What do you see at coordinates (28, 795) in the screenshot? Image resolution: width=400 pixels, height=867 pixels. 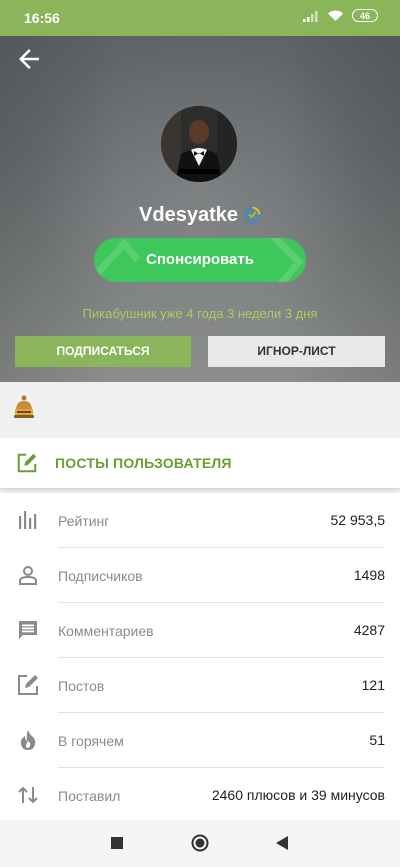 I see `swap-vertical-icon` at bounding box center [28, 795].